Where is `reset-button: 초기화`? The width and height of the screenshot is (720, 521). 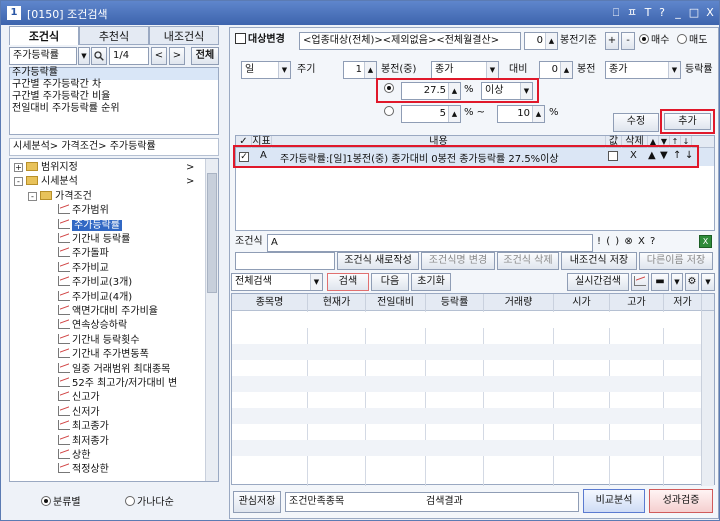
reset-button: 초기화 is located at coordinates (431, 282).